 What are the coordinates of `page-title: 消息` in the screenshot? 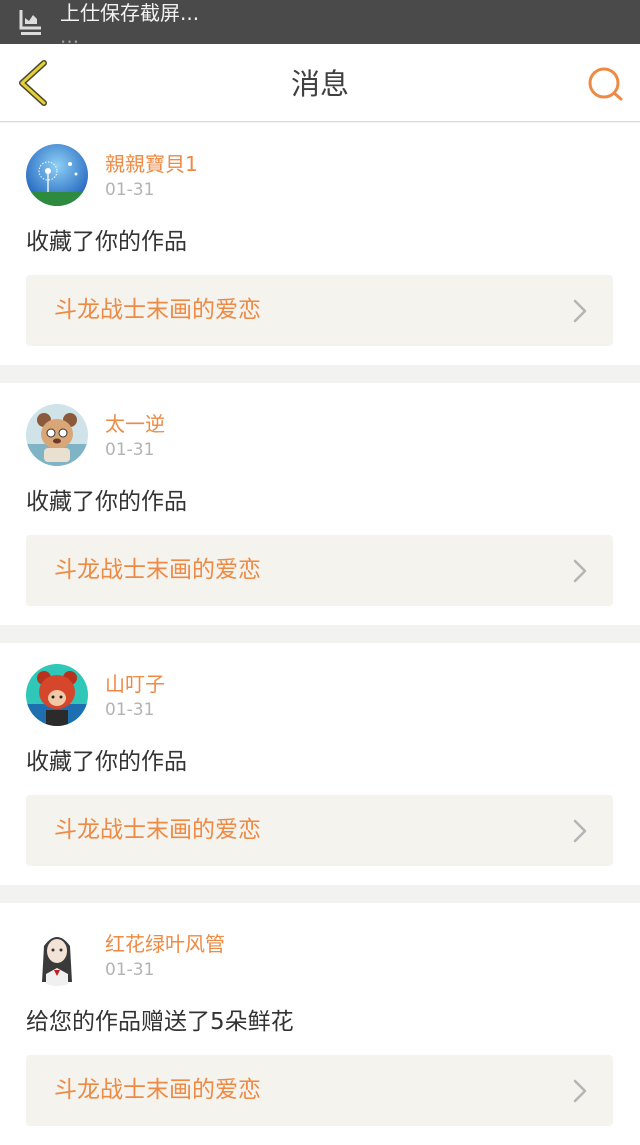 It's located at (319, 84).